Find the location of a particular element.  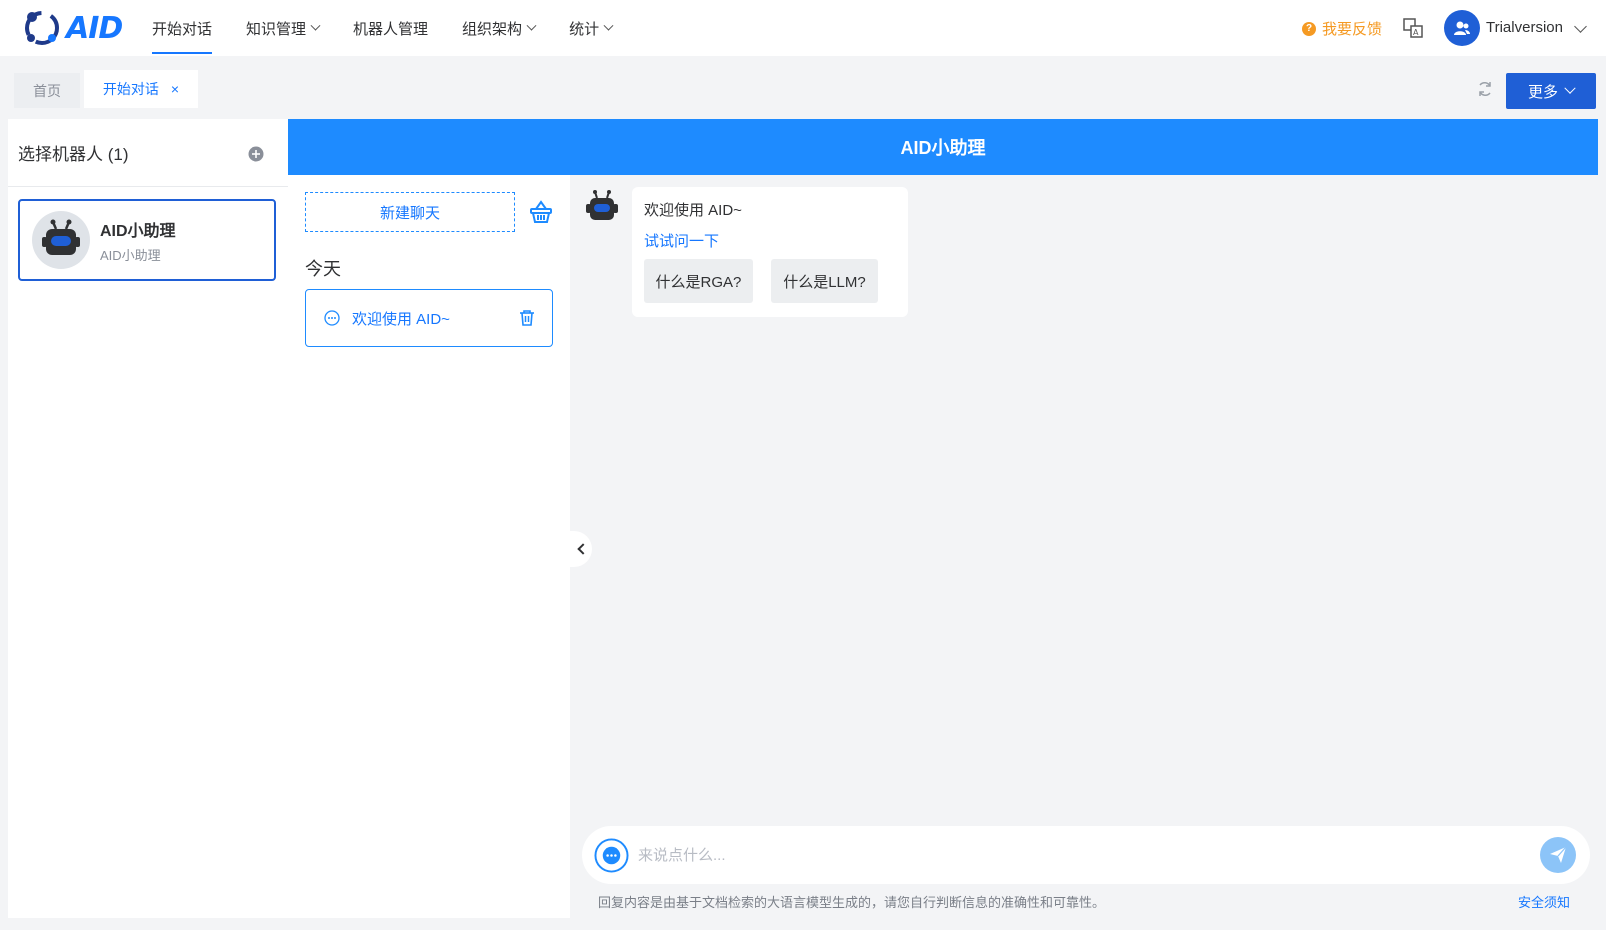

main-menu: 开始对话 知识管理 机器人管理 组织架构 统计 is located at coordinates (387, 28).